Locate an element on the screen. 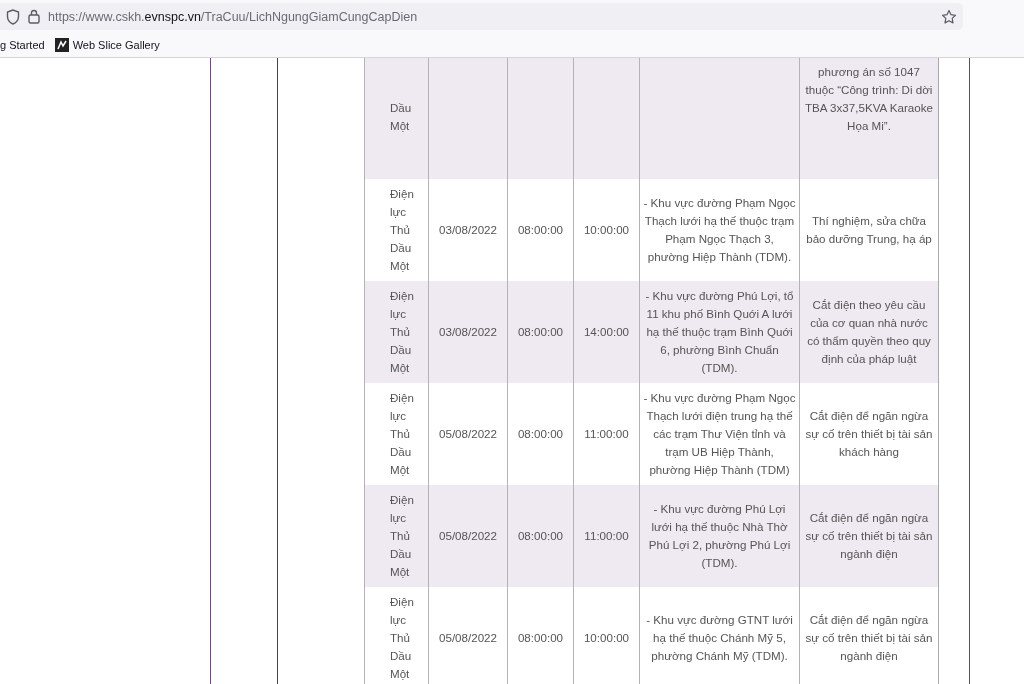 This screenshot has width=1024, height=684. unit-cell-text: Dầu Một is located at coordinates (401, 117).